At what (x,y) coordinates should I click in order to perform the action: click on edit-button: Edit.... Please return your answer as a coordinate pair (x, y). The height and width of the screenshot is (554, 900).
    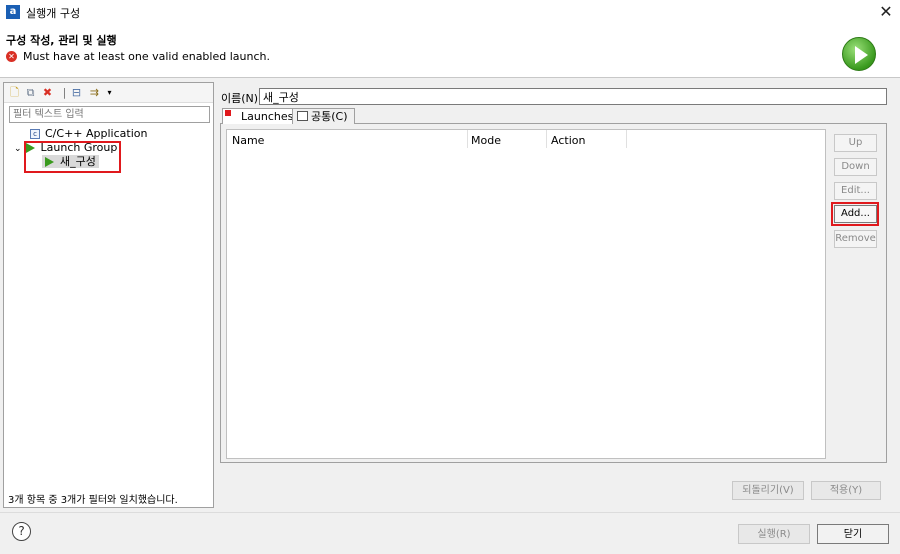
    Looking at the image, I should click on (855, 191).